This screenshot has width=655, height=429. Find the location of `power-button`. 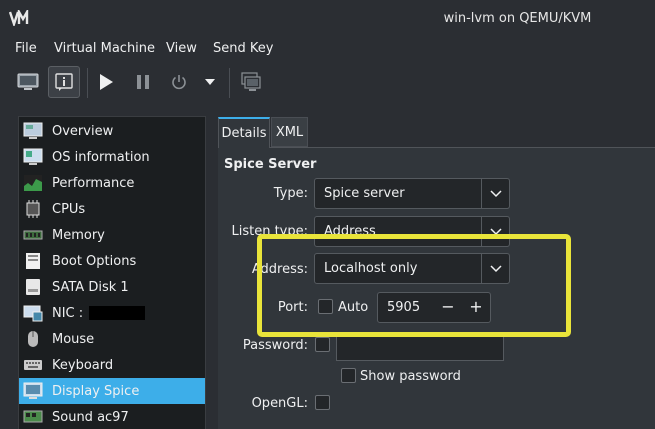

power-button is located at coordinates (179, 82).